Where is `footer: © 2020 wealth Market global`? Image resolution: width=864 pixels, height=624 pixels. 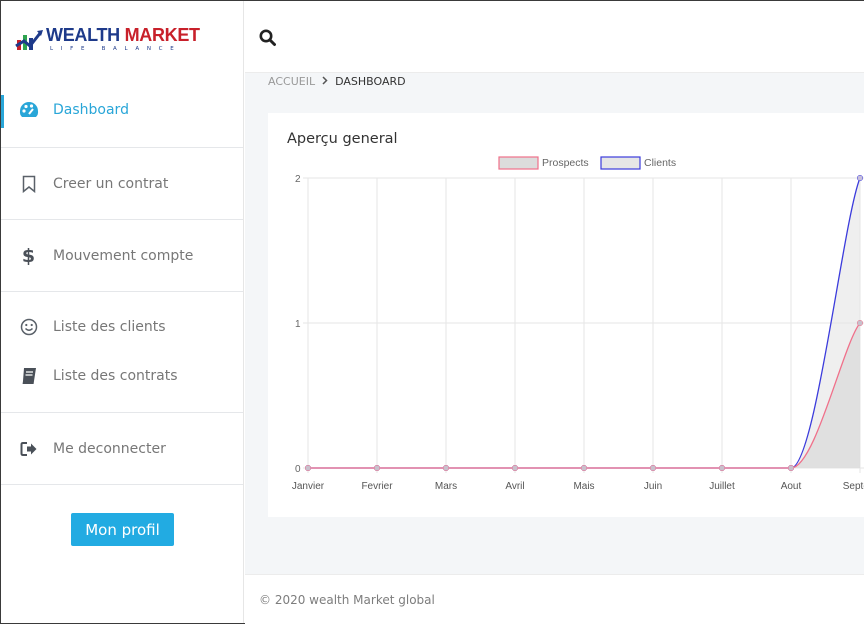
footer: © 2020 wealth Market global is located at coordinates (554, 599).